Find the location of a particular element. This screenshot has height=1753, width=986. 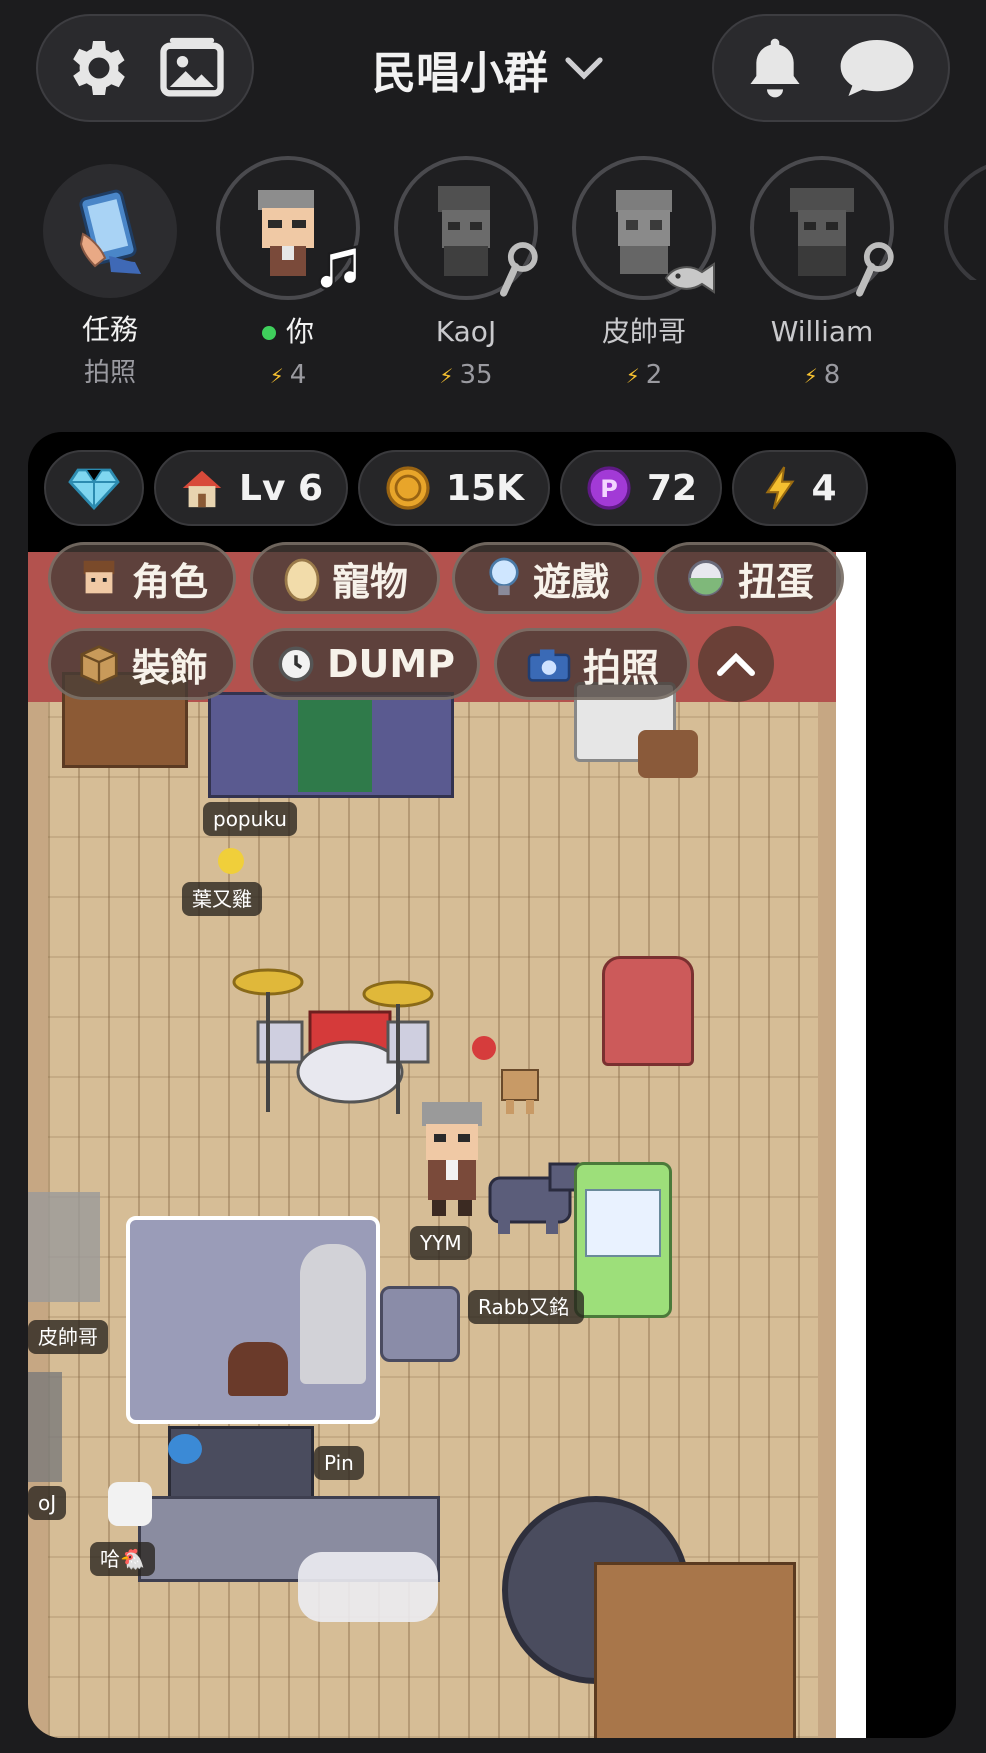

collapse-button is located at coordinates (736, 664).